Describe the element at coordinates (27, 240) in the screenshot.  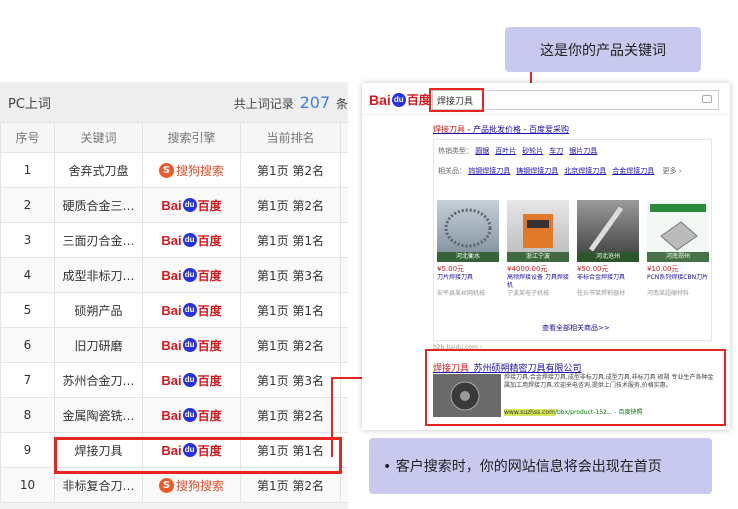
I see `cell-no: 3` at that location.